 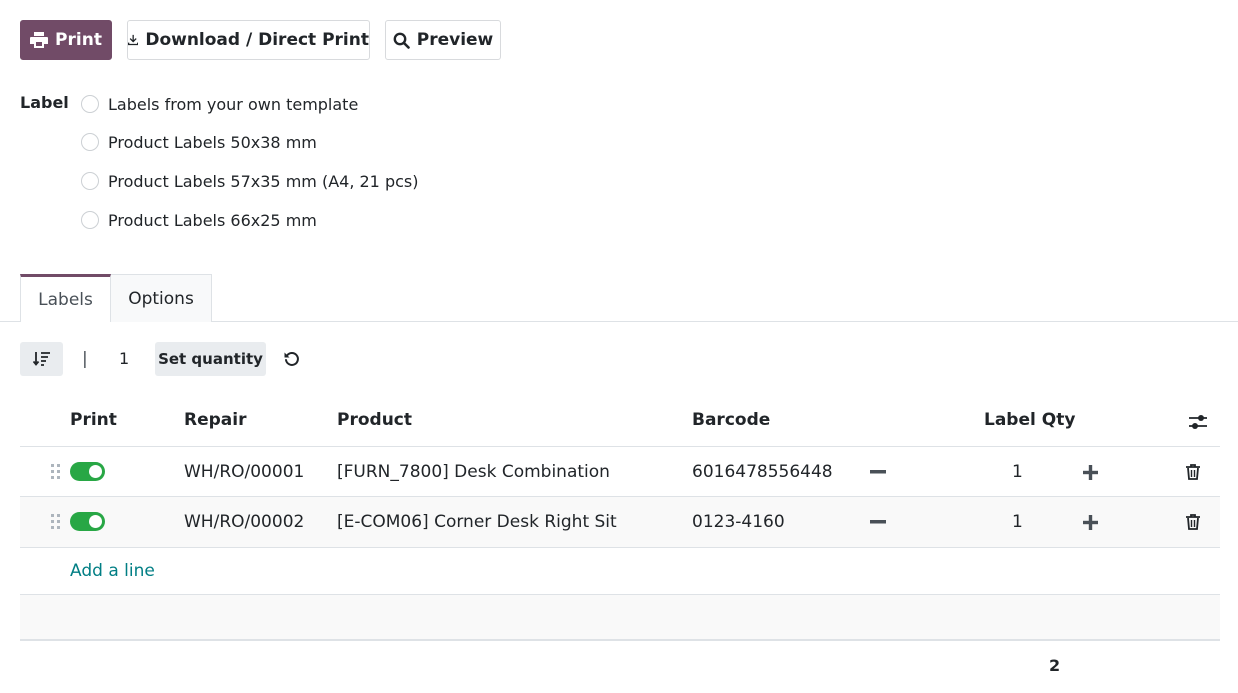 What do you see at coordinates (1198, 422) in the screenshot?
I see `column-settings-icon` at bounding box center [1198, 422].